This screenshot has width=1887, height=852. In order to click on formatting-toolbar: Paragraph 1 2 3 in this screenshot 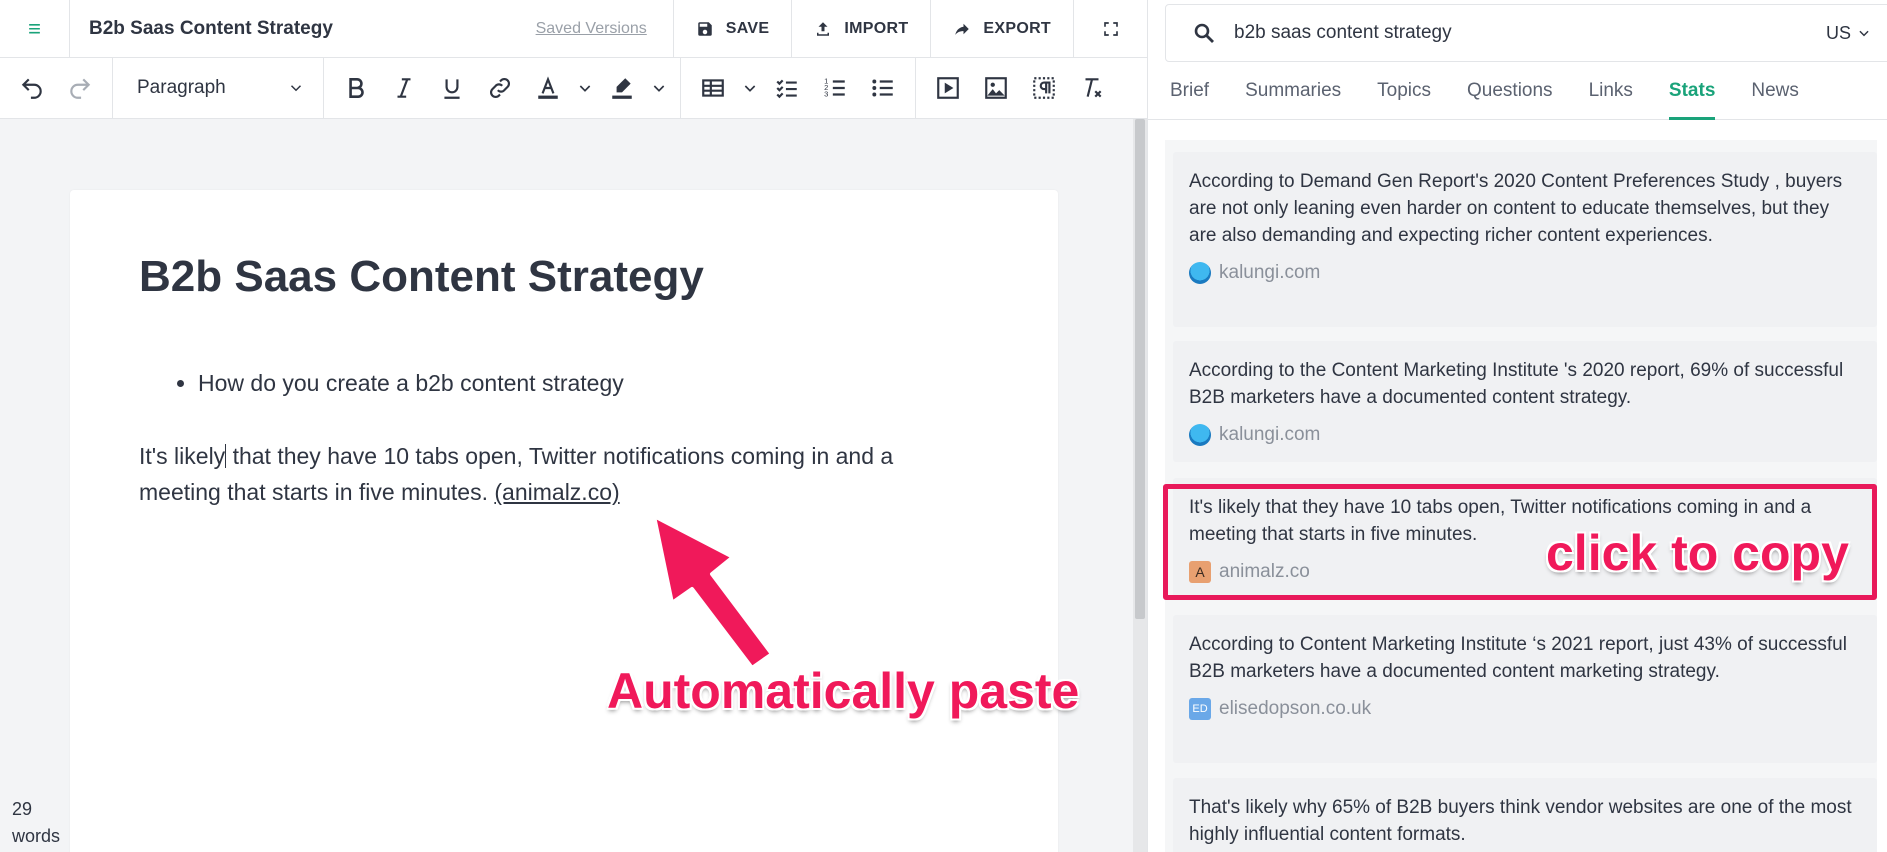, I will do `click(573, 88)`.